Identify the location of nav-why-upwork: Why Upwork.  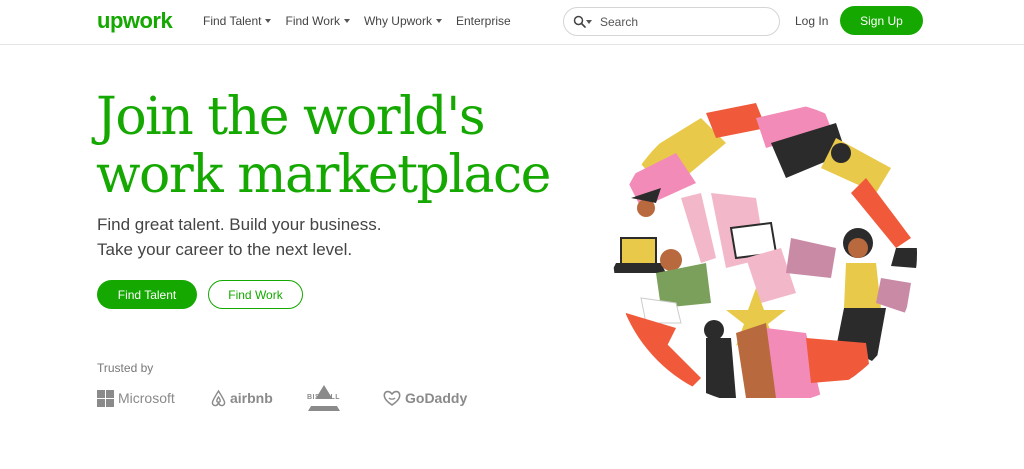
(403, 21).